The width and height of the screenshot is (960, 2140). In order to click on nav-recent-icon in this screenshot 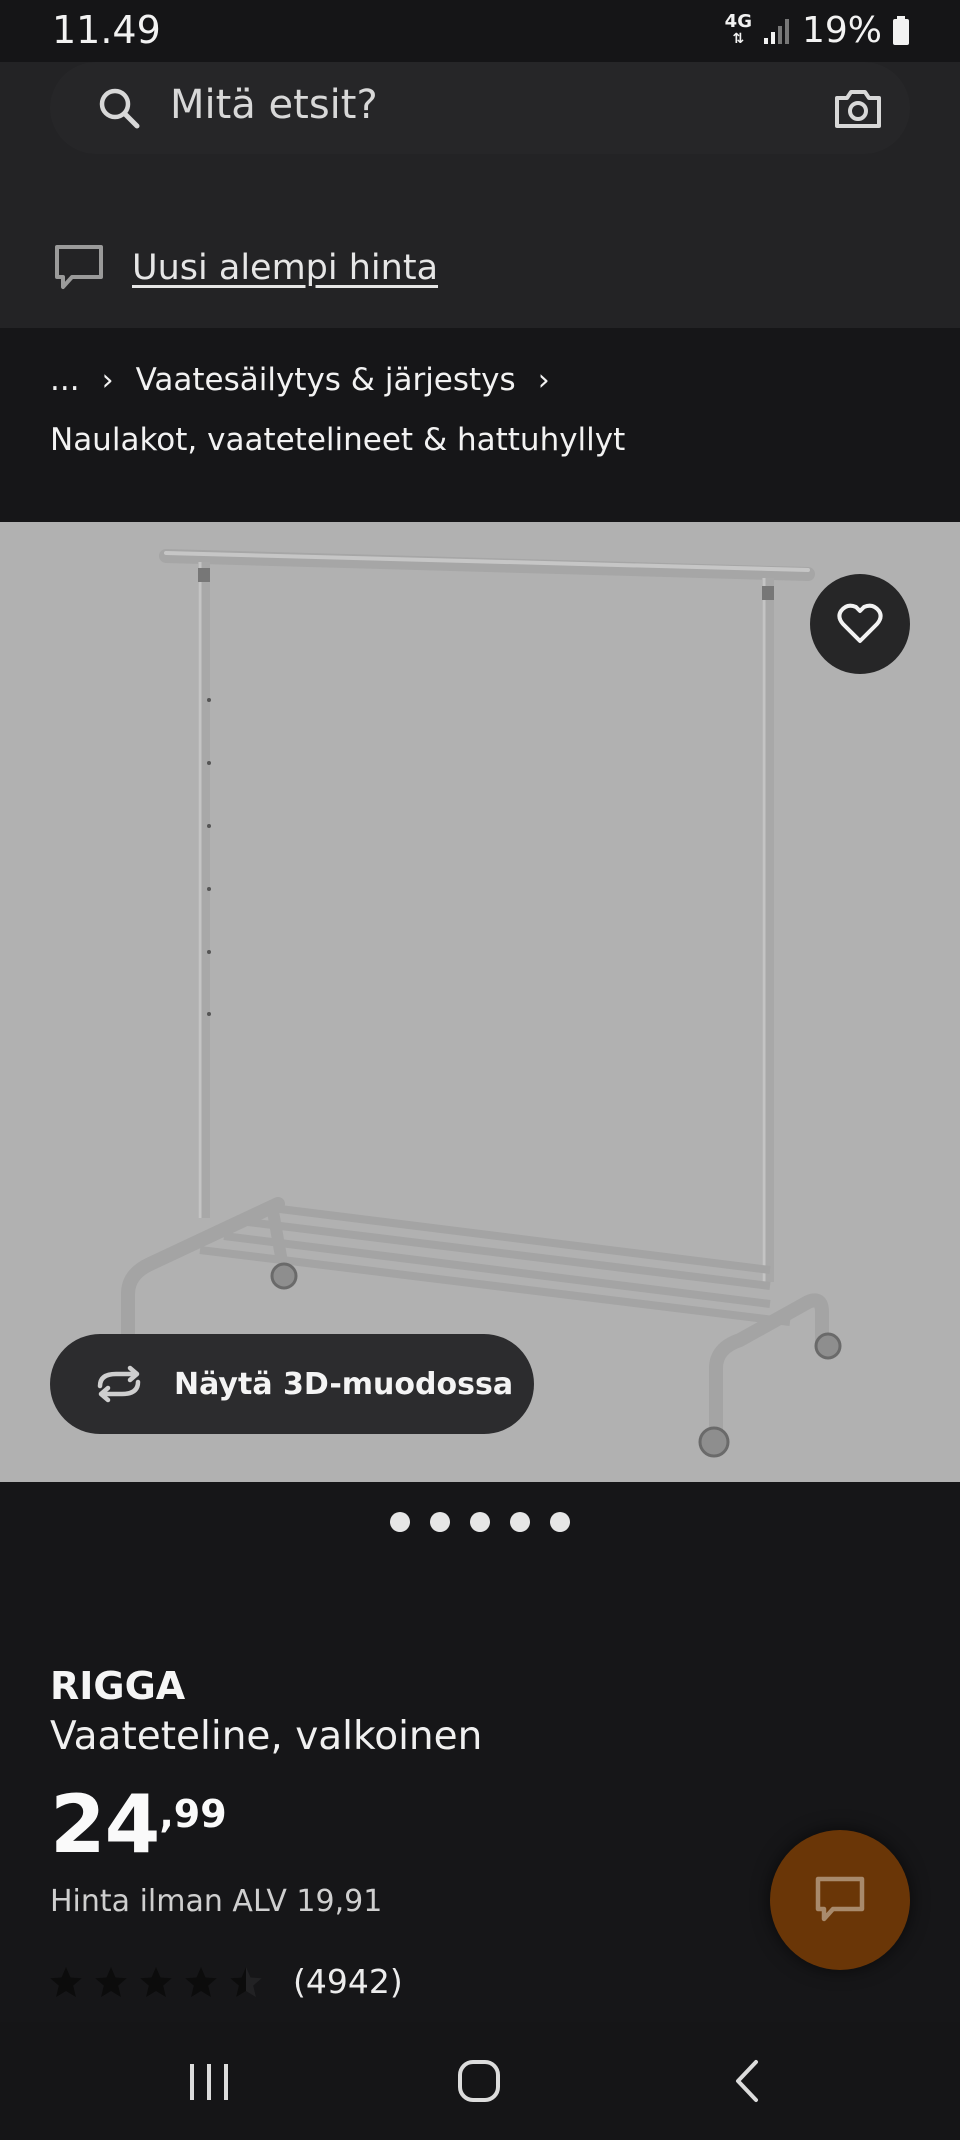, I will do `click(209, 2082)`.